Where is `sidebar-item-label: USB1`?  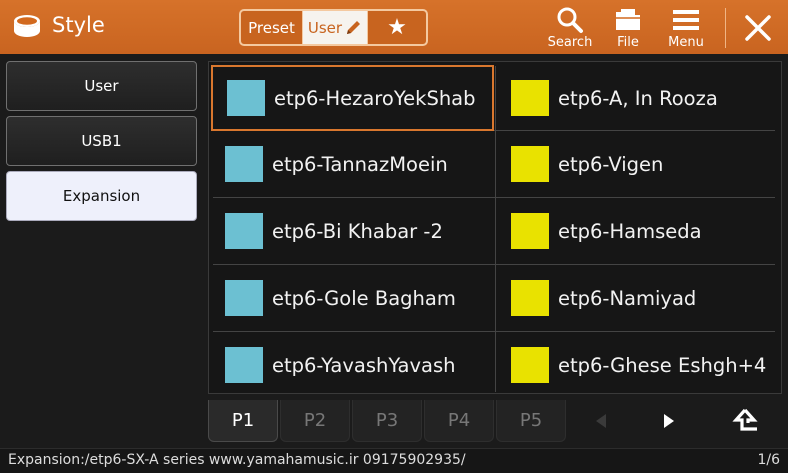
sidebar-item-label: USB1 is located at coordinates (101, 141).